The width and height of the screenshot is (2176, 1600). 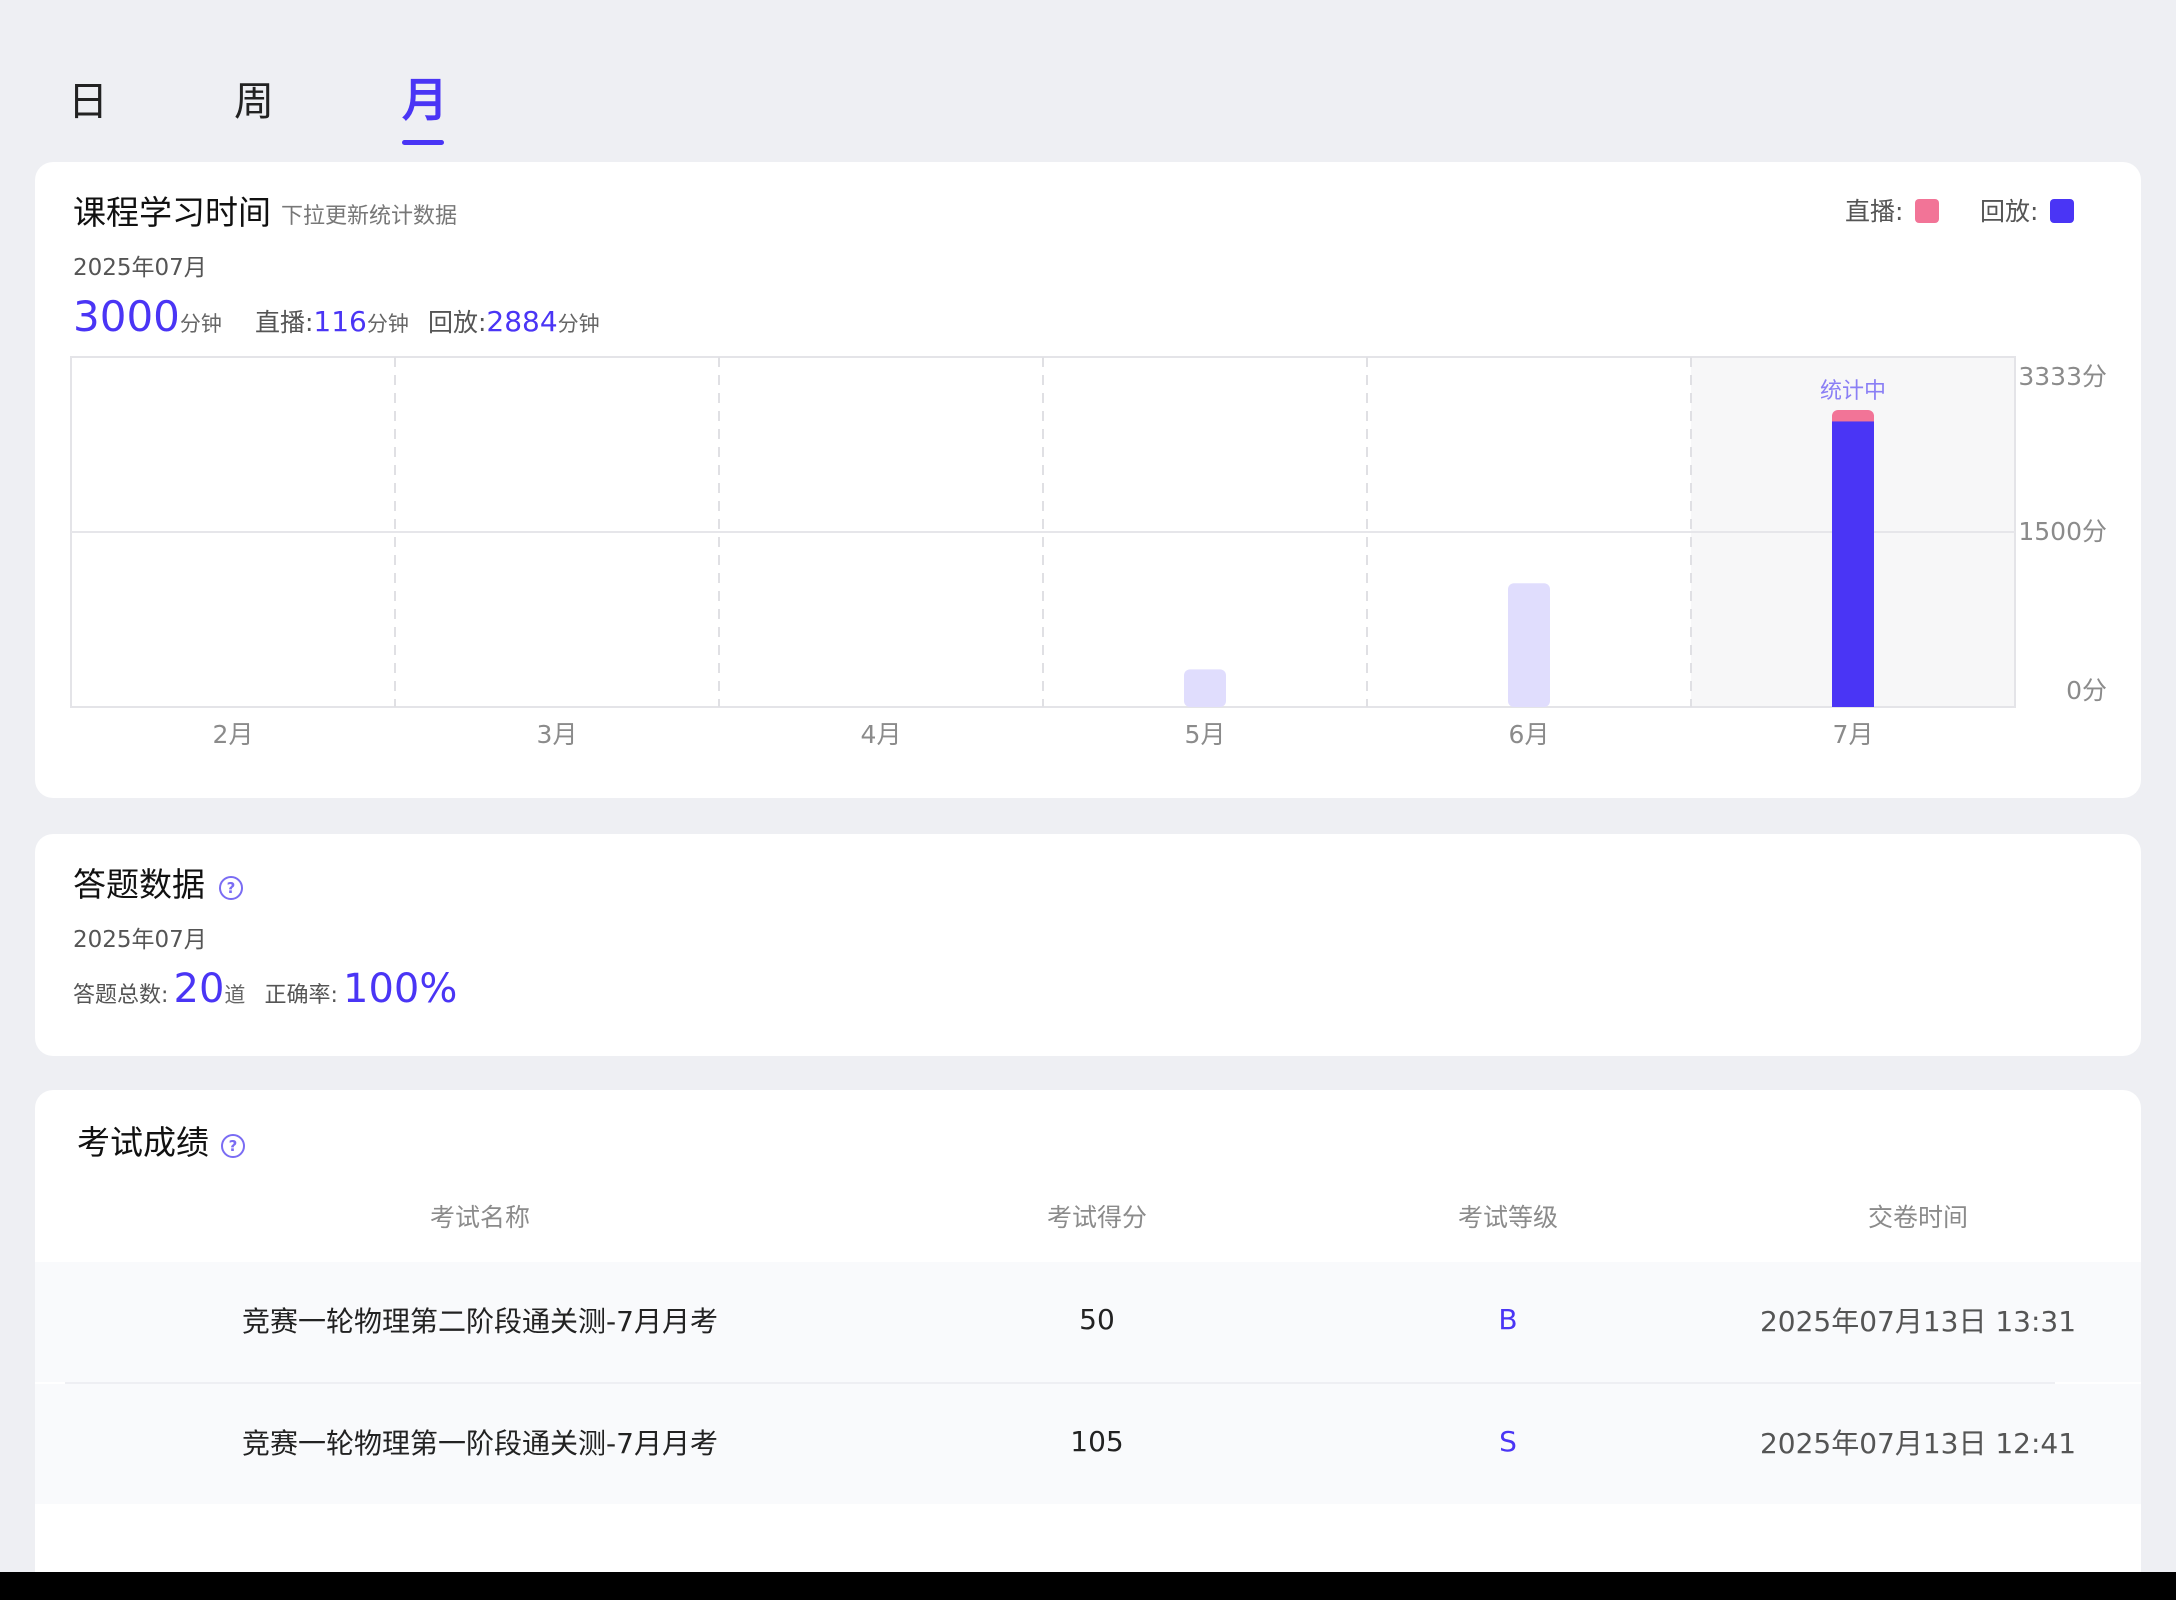 What do you see at coordinates (400, 989) in the screenshot?
I see `accuracy-value: 100%` at bounding box center [400, 989].